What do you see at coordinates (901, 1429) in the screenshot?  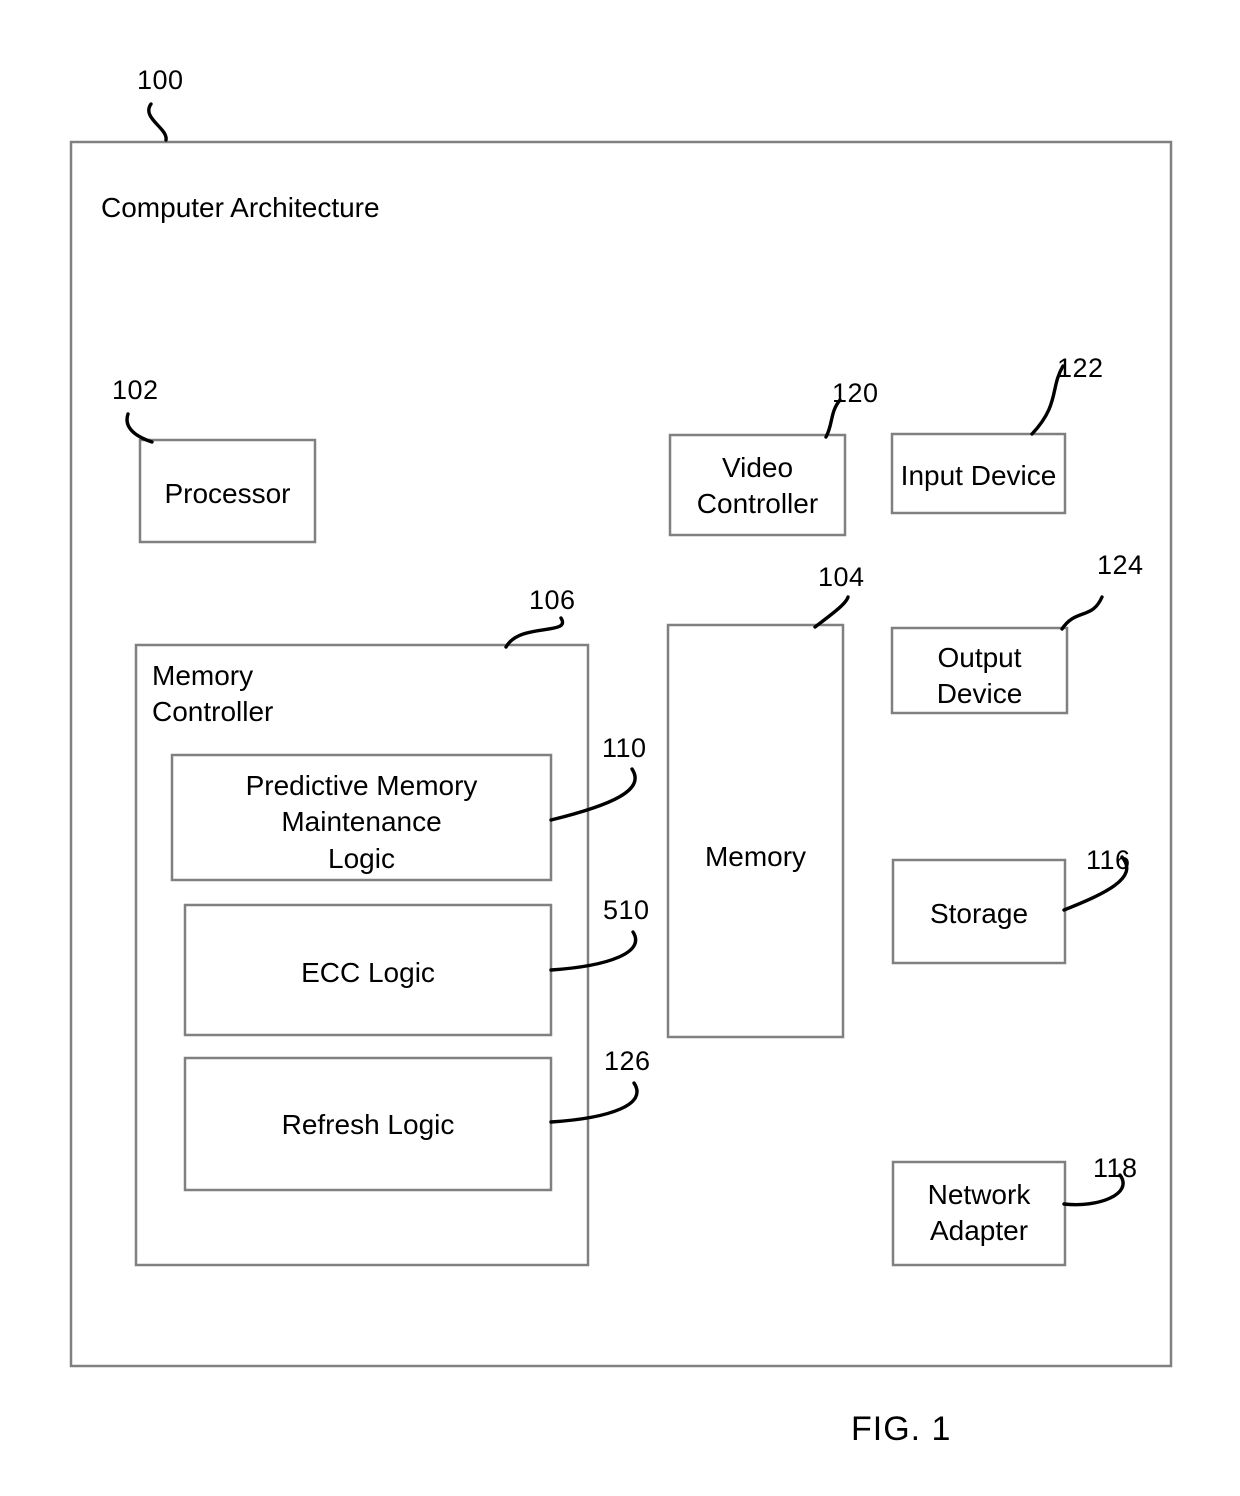 I see `figure-caption: FIG. 1` at bounding box center [901, 1429].